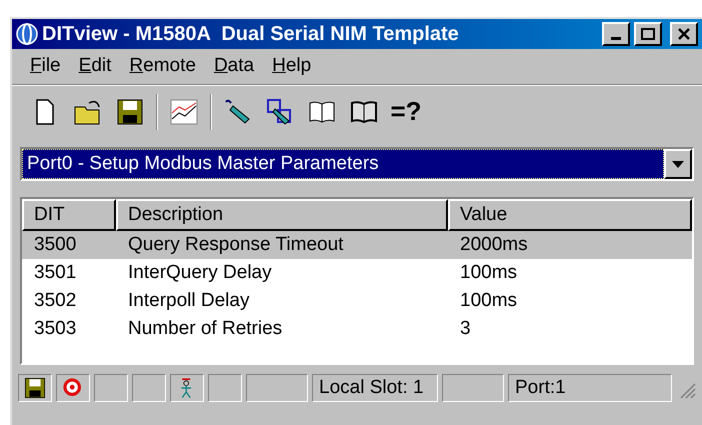 The image size is (702, 425). I want to click on table-cell-text: 3503, so click(55, 328).